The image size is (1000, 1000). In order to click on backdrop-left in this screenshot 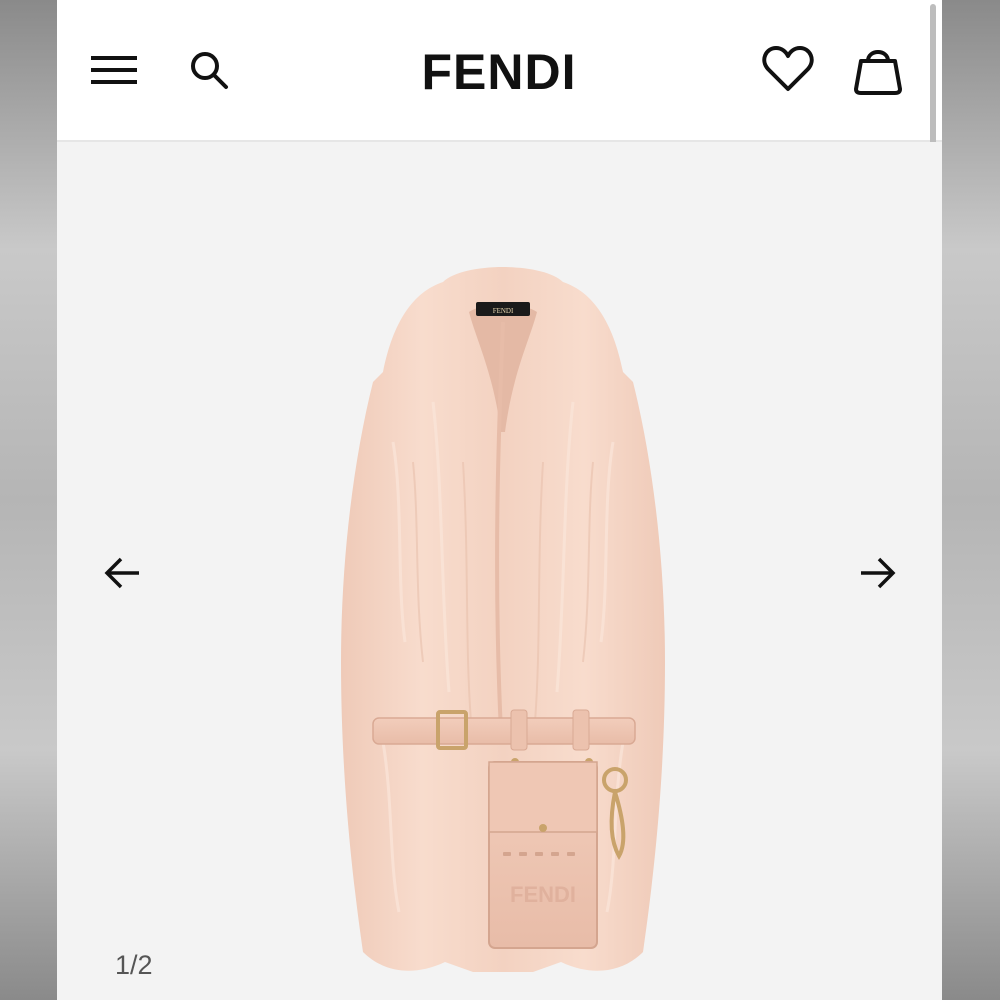, I will do `click(28, 500)`.